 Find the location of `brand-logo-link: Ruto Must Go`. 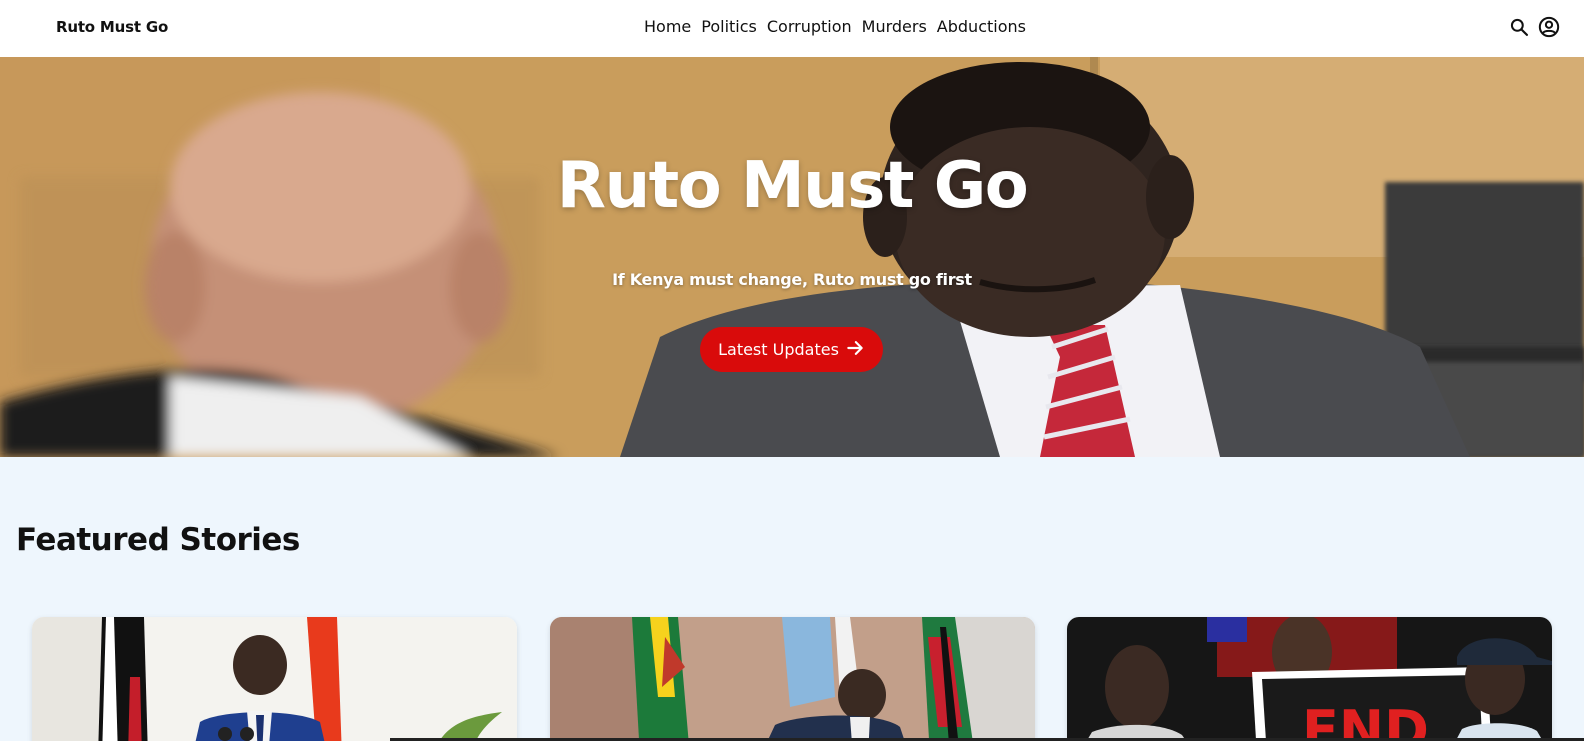

brand-logo-link: Ruto Must Go is located at coordinates (112, 27).